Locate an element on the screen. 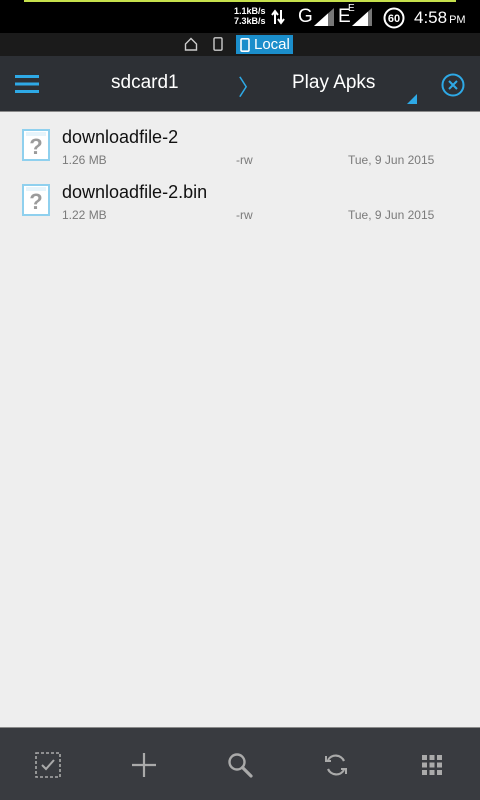 This screenshot has width=480, height=800. search-icon is located at coordinates (240, 765).